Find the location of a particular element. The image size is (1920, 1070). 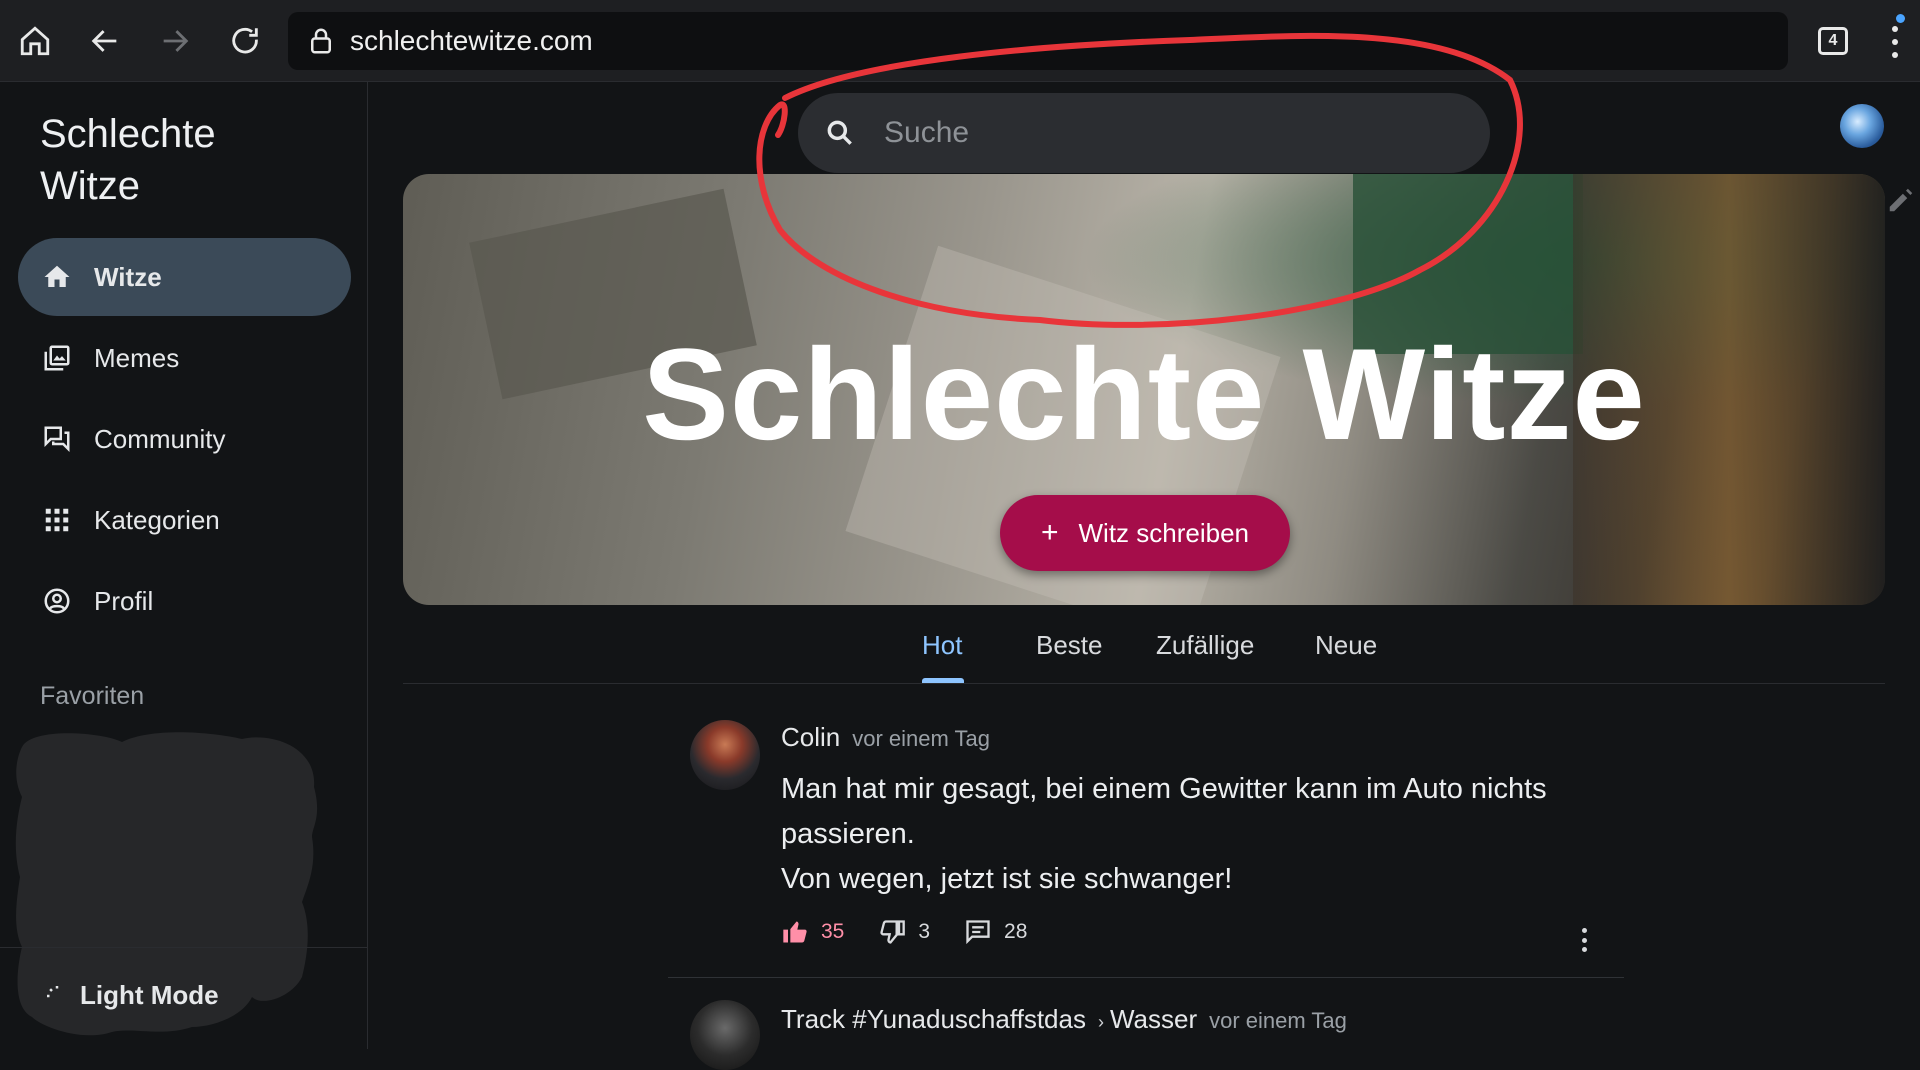

tab-switcher-button: 4 is located at coordinates (1833, 41).